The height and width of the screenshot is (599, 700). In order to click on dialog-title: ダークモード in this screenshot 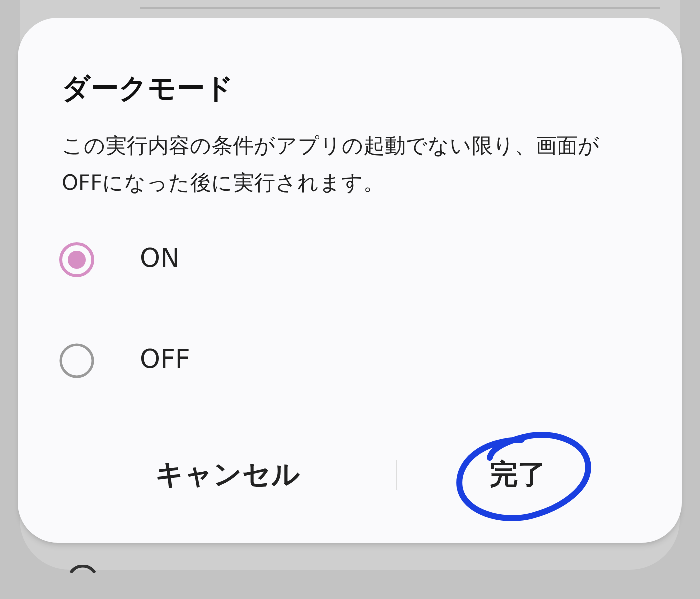, I will do `click(148, 89)`.